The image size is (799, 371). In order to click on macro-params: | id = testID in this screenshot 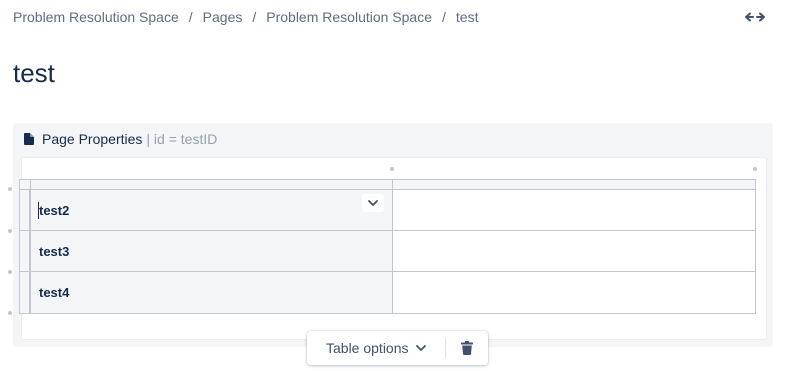, I will do `click(182, 139)`.